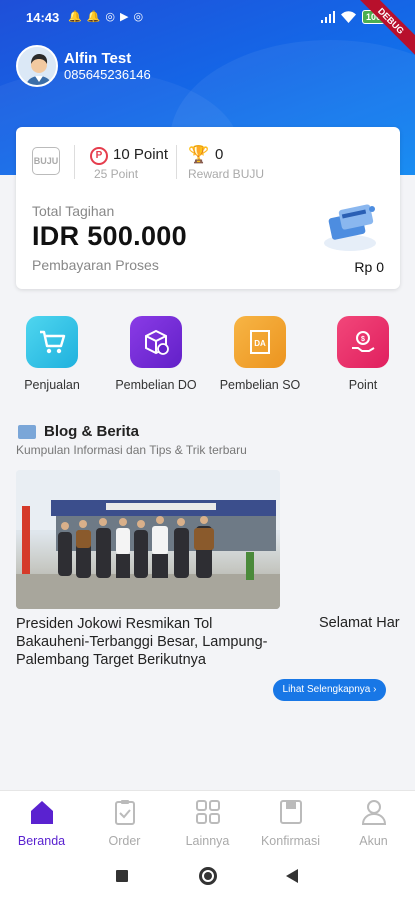  I want to click on point-icon: P, so click(99, 156).